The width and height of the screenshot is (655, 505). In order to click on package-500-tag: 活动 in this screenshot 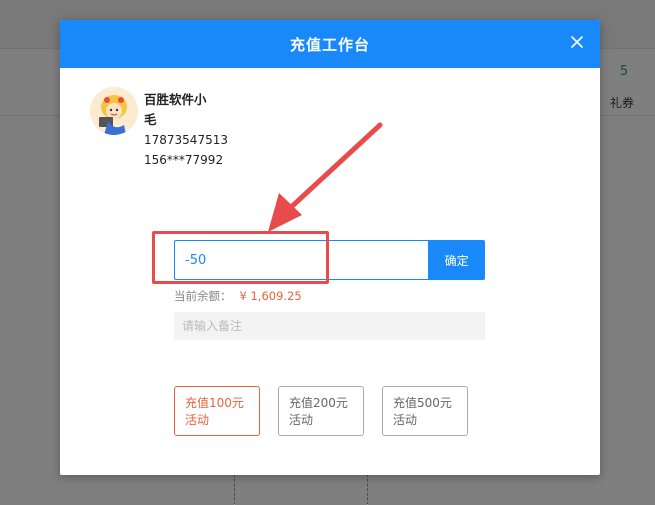, I will do `click(405, 420)`.